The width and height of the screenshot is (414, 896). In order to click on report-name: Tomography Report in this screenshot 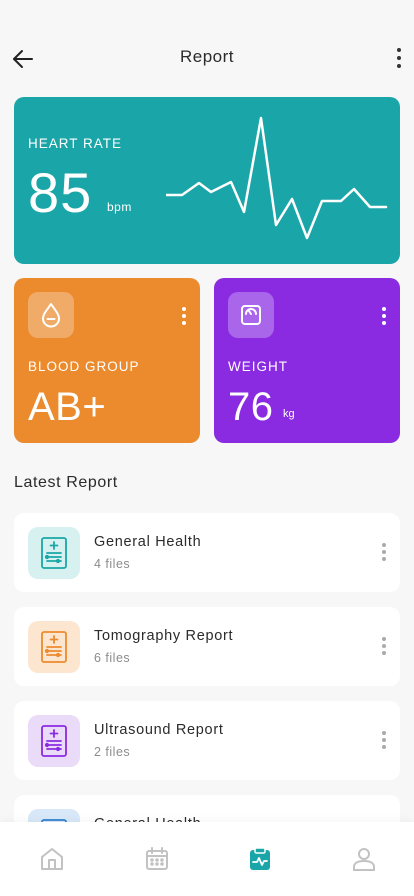, I will do `click(164, 636)`.